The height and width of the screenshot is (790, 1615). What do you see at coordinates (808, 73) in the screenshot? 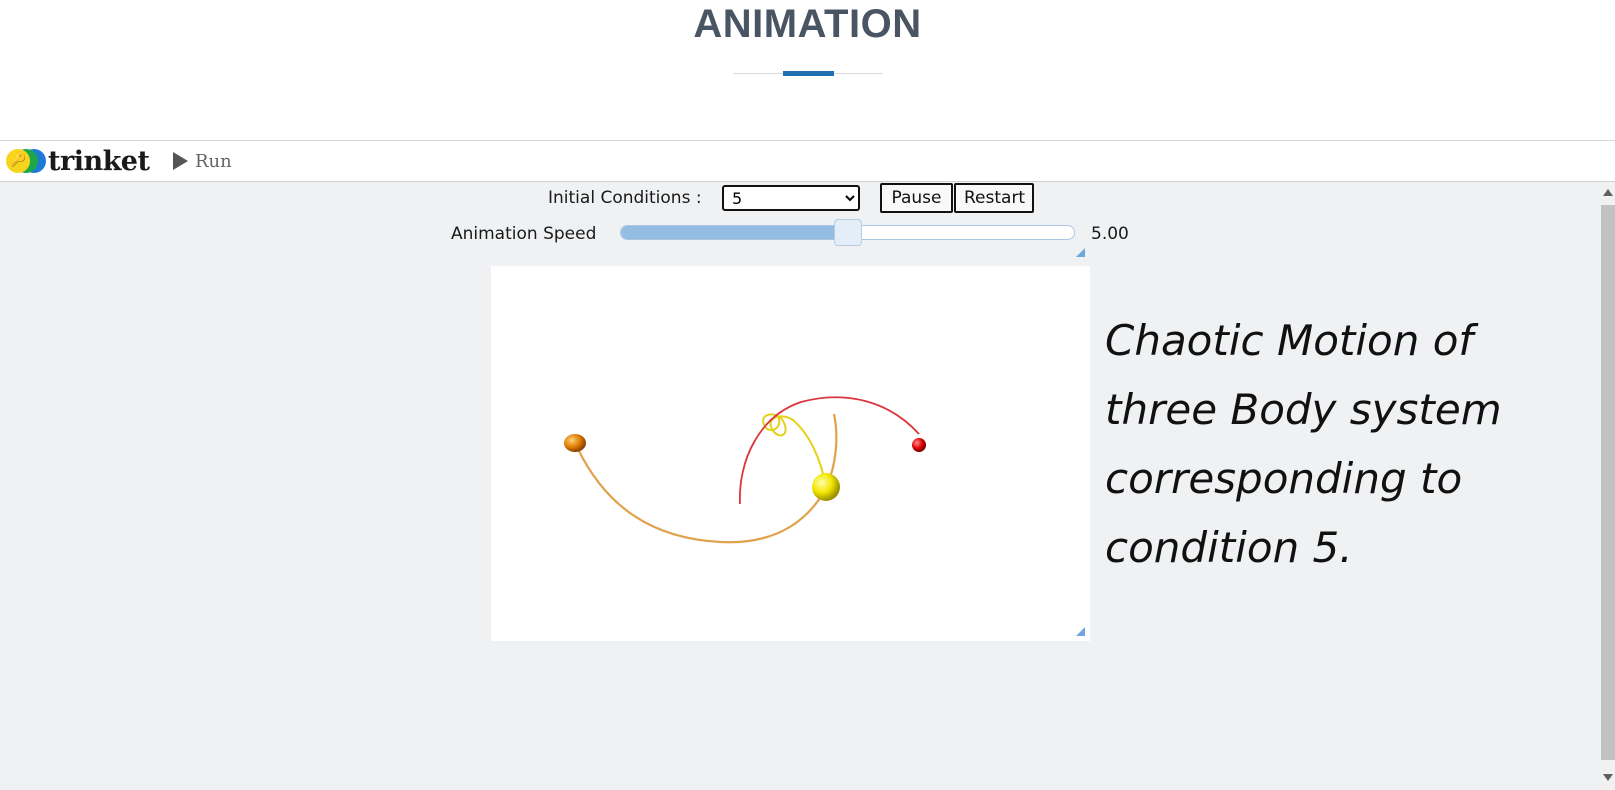
I see `title-divider-accent` at bounding box center [808, 73].